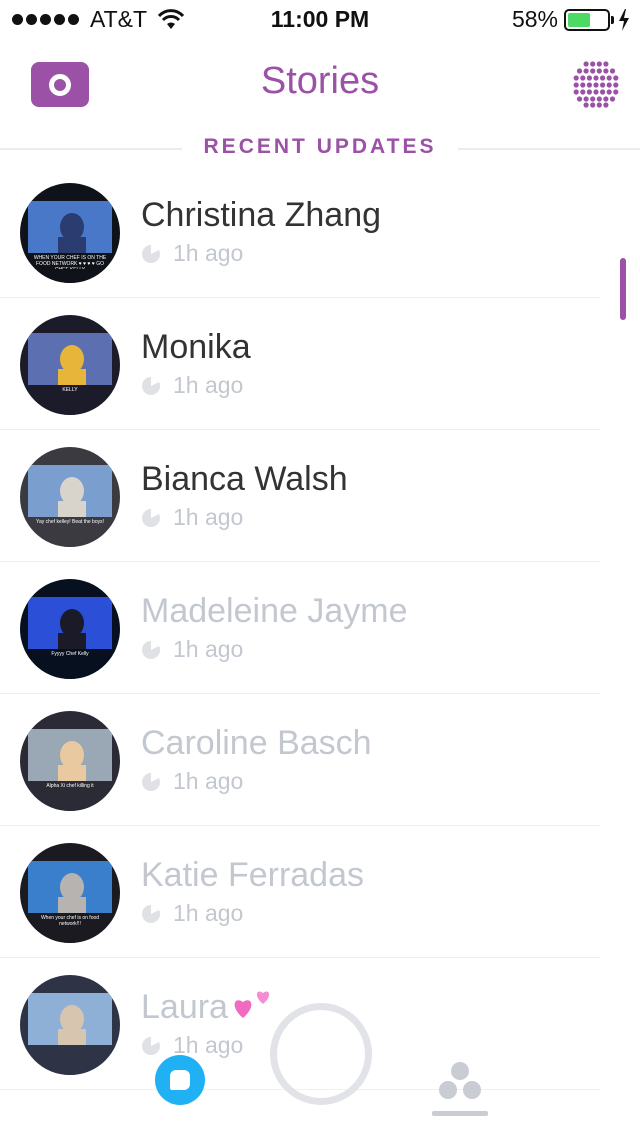 The width and height of the screenshot is (640, 1136). Describe the element at coordinates (205, 1007) in the screenshot. I see `story-name: Laura` at that location.